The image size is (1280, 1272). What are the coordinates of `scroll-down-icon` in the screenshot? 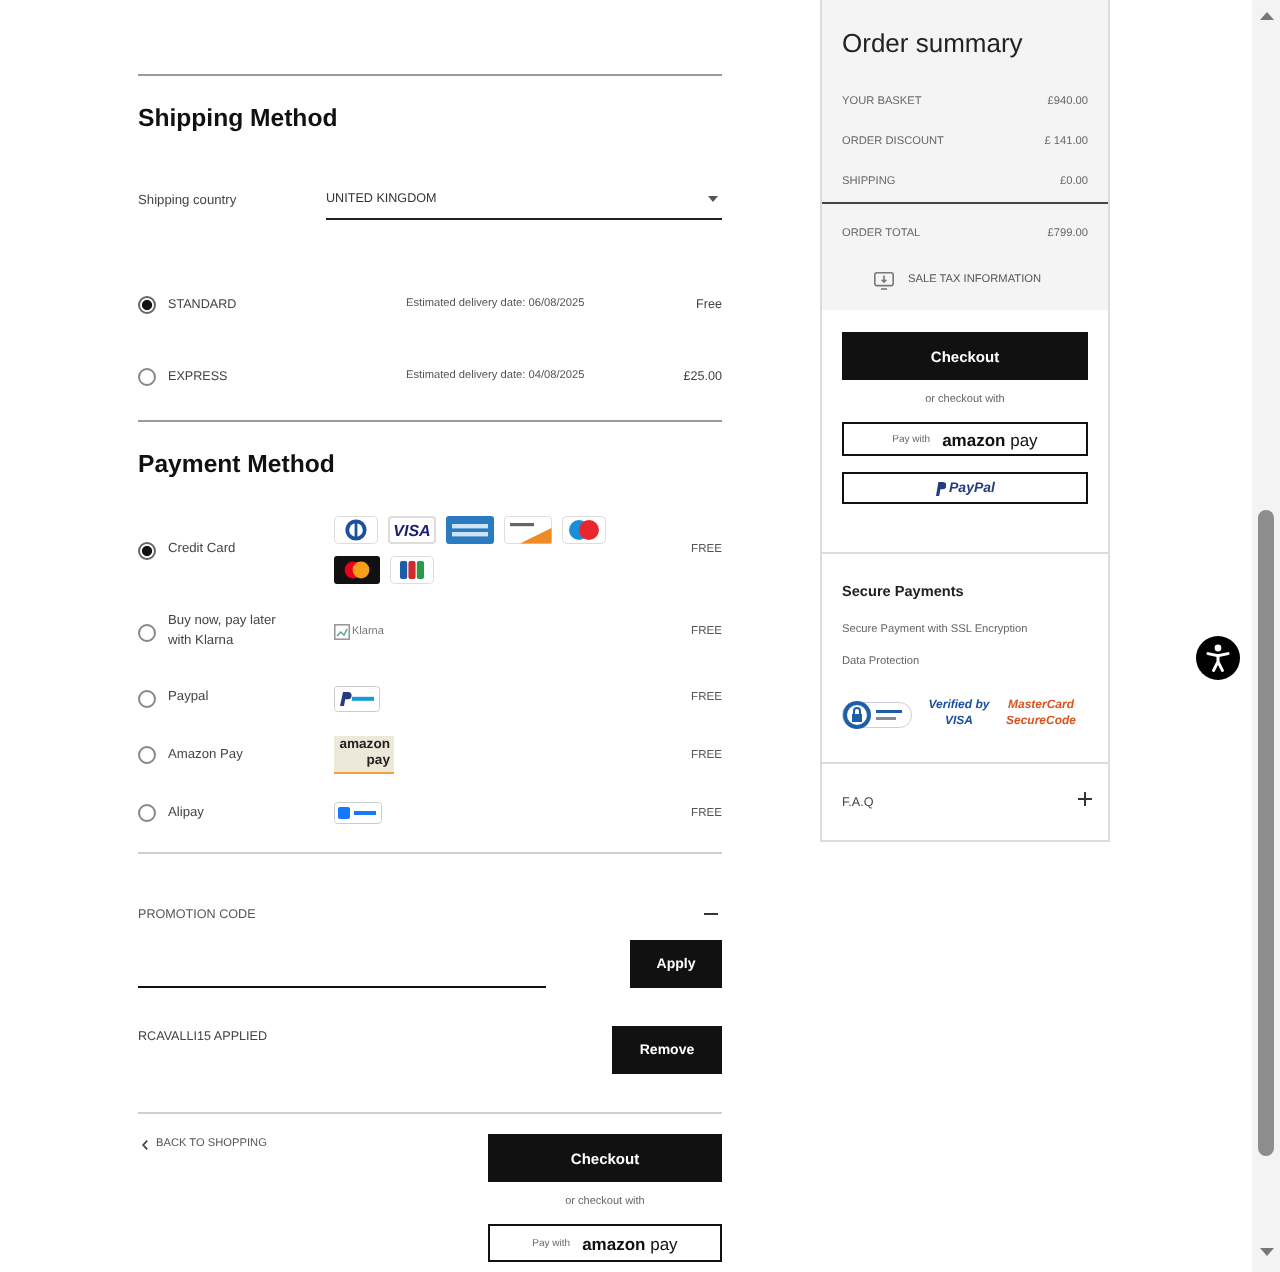 It's located at (1266, 1252).